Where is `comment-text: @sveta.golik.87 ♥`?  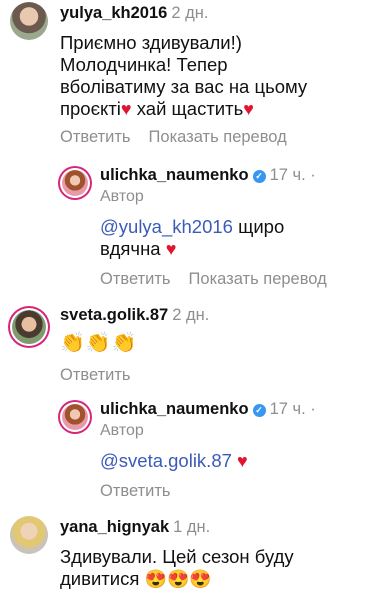
comment-text: @sveta.golik.87 ♥ is located at coordinates (174, 461).